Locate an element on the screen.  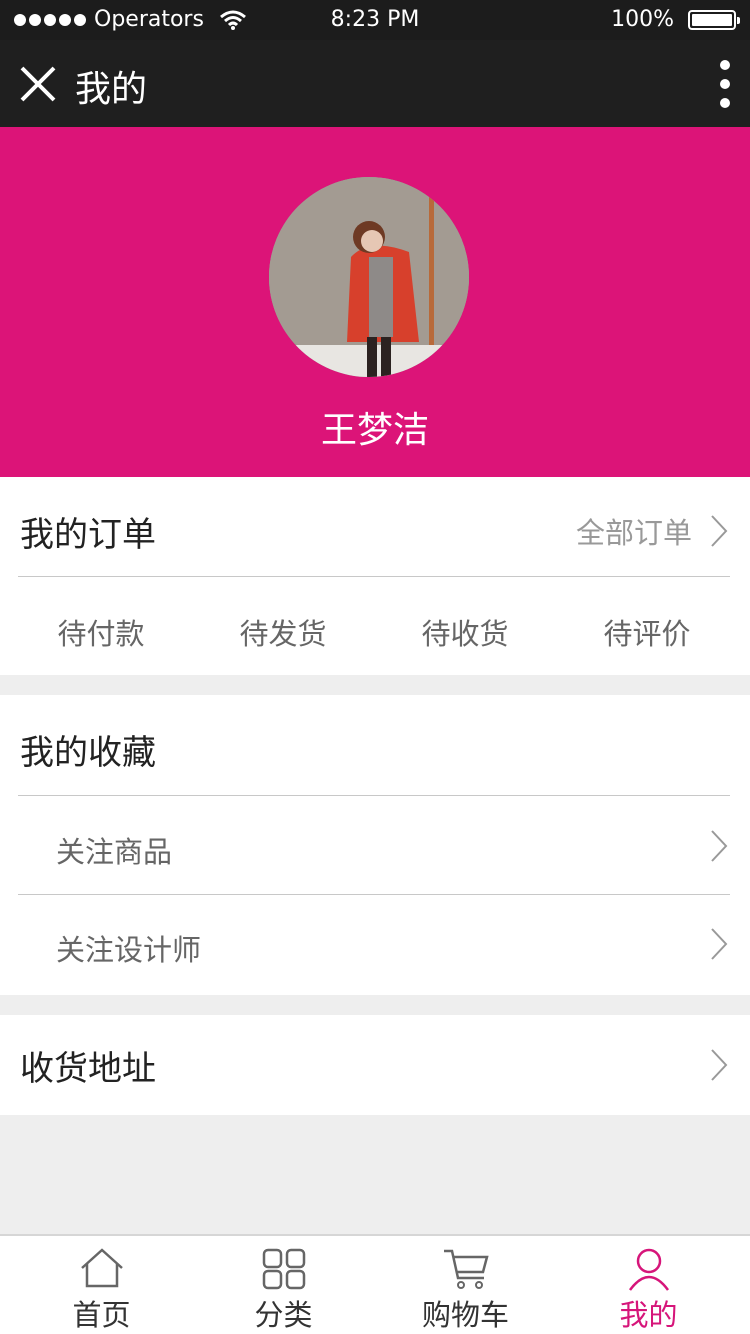
address-title: 收货地址 is located at coordinates (88, 1069).